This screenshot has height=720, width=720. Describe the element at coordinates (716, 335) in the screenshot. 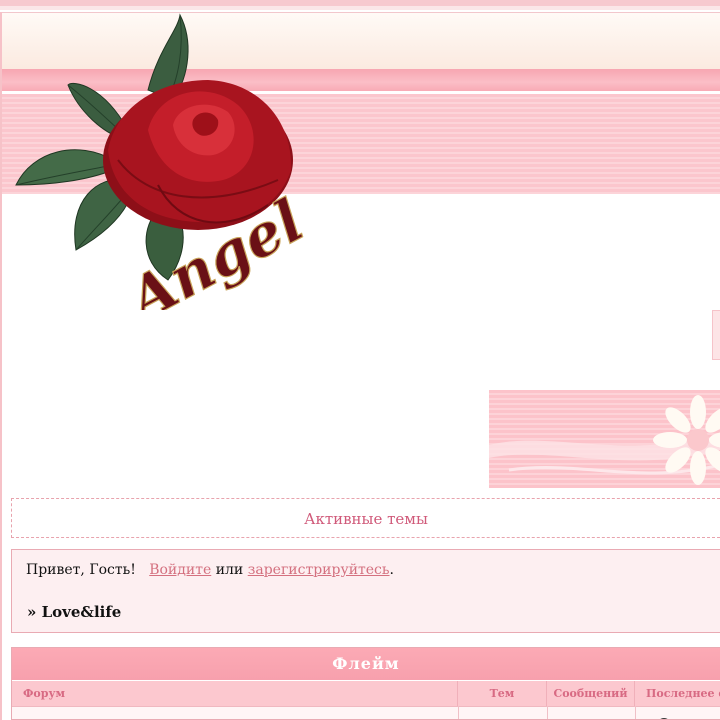

I see `side-panel-edge` at that location.